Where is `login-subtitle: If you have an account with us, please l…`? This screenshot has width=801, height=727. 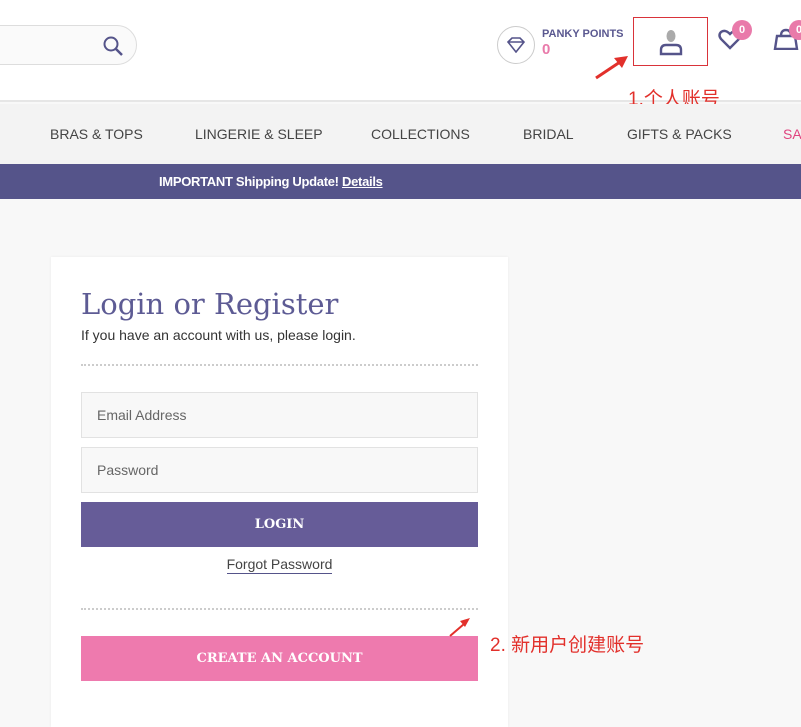
login-subtitle: If you have an account with us, please l… is located at coordinates (218, 335).